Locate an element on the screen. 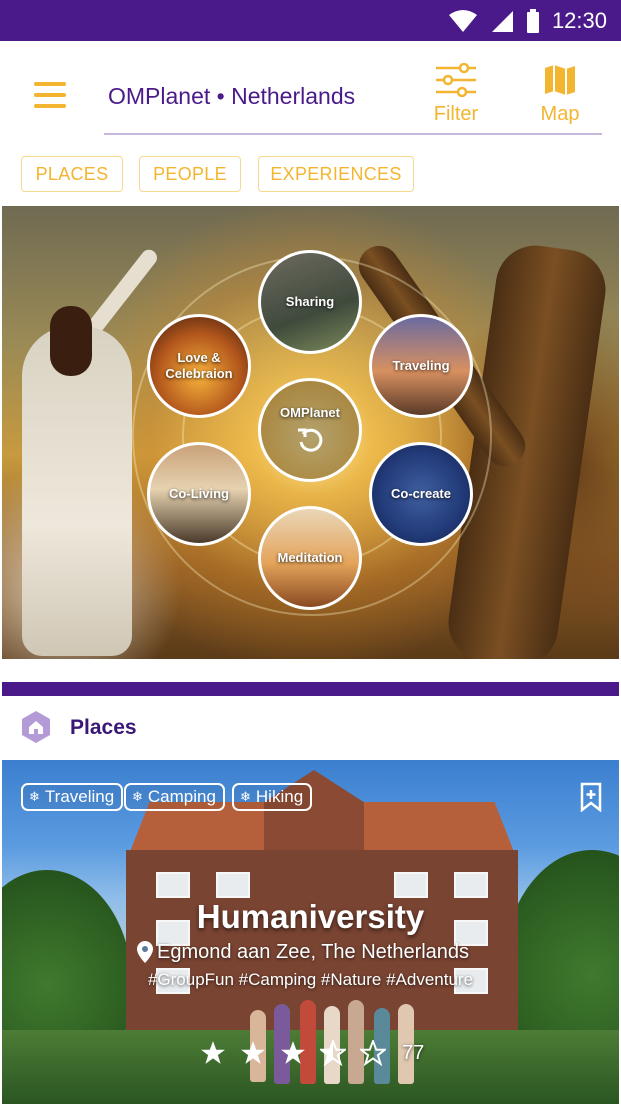 Image resolution: width=621 pixels, height=1104 pixels. location-pin-icon is located at coordinates (145, 952).